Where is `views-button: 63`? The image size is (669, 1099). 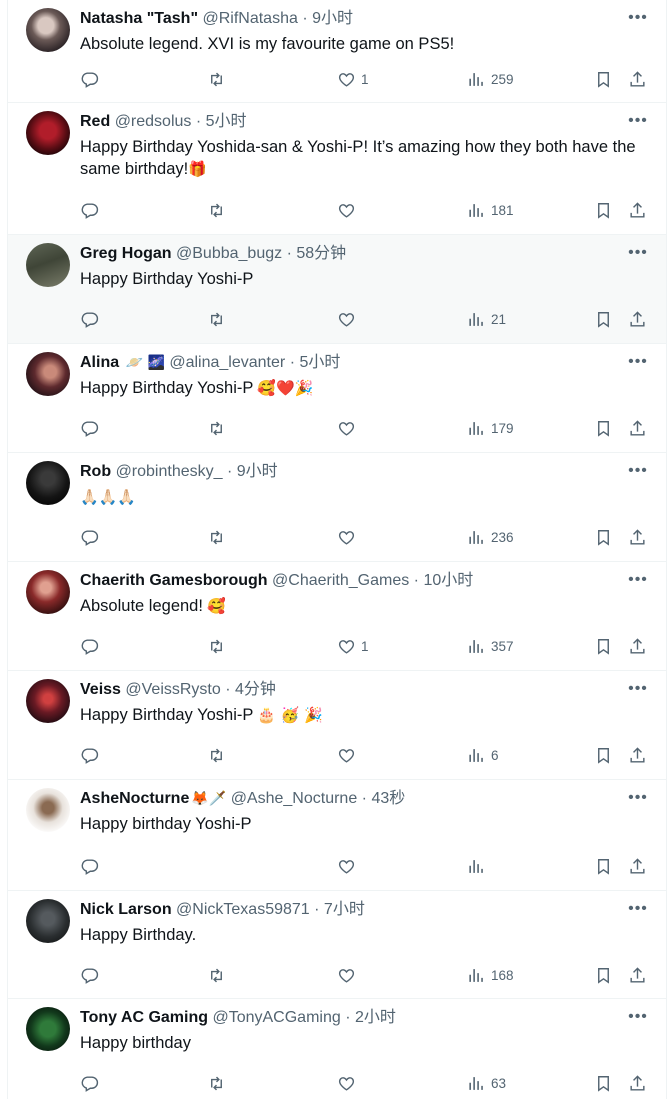
views-button: 63 is located at coordinates (486, 1083).